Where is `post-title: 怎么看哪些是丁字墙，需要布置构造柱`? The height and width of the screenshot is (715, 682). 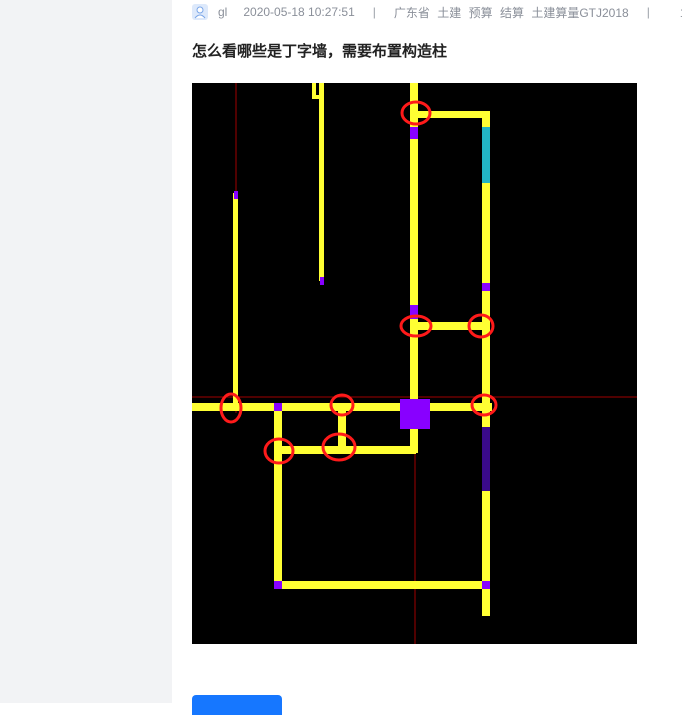 post-title: 怎么看哪些是丁字墙，需要布置构造柱 is located at coordinates (320, 51).